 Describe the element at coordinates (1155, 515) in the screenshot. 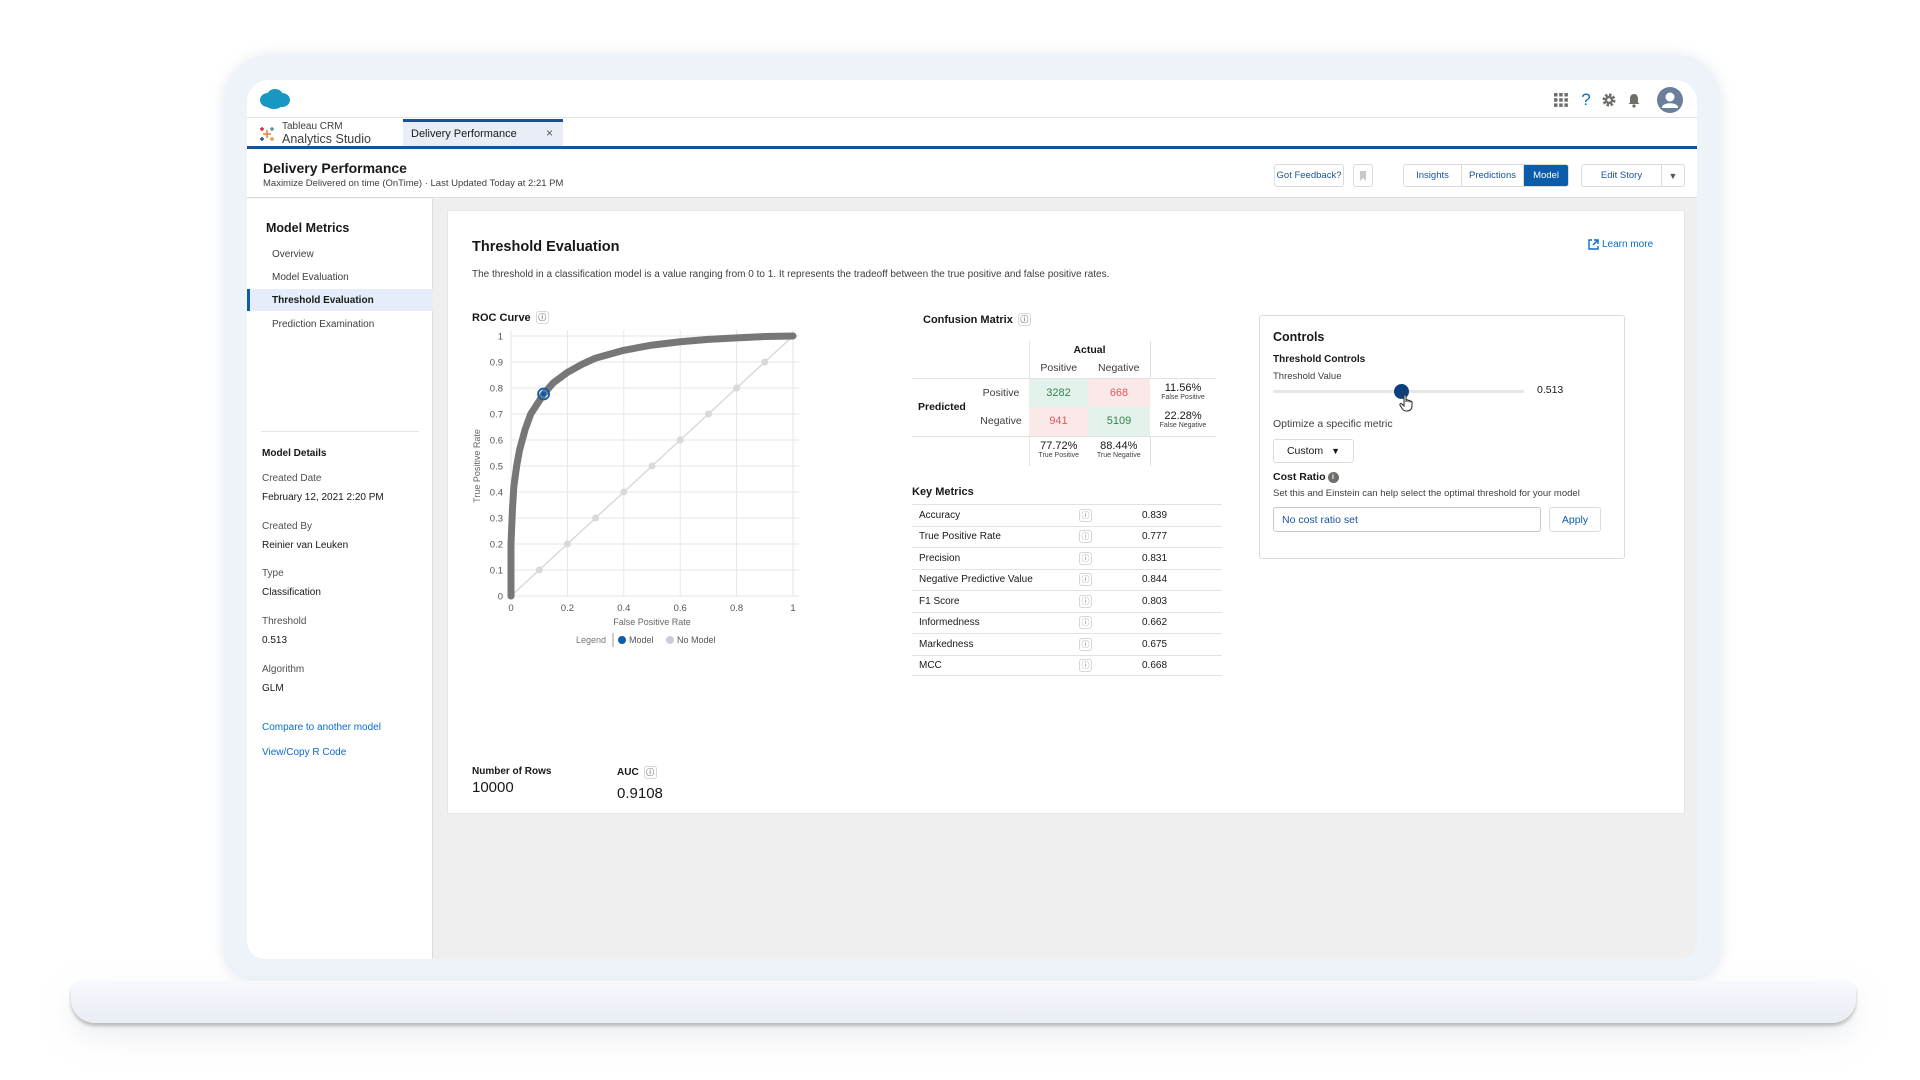

I see `metric-value: 0.839` at that location.